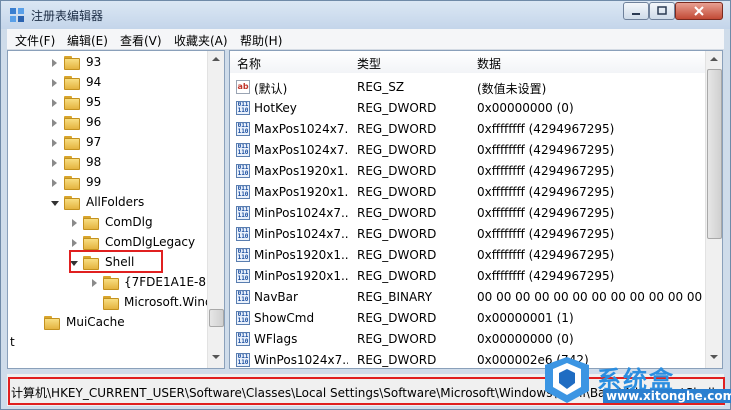 This screenshot has height=410, width=731. I want to click on registry-editor-icon, so click(17, 15).